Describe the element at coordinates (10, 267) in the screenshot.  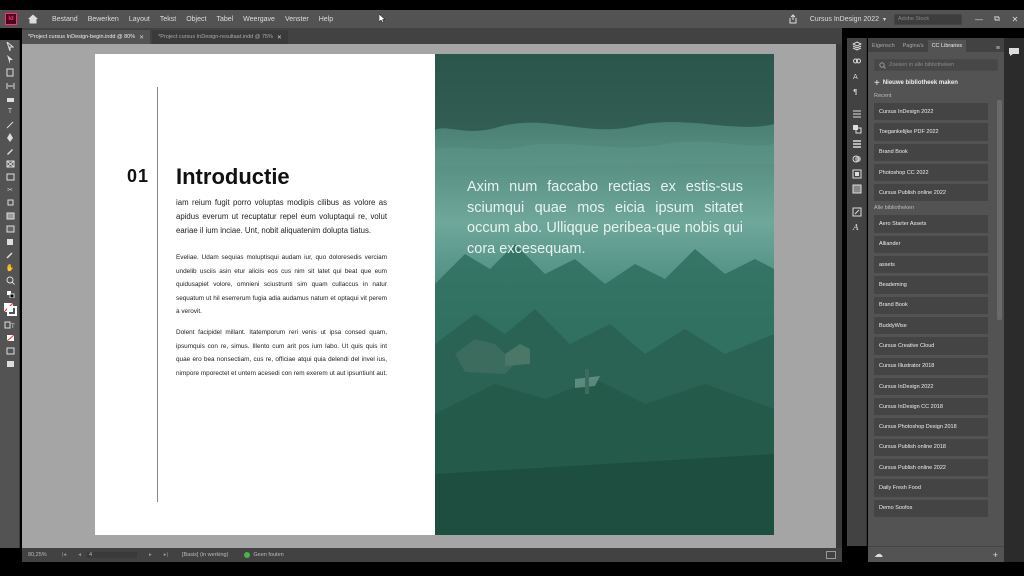
I see `hand-tool-icon: ✋` at that location.